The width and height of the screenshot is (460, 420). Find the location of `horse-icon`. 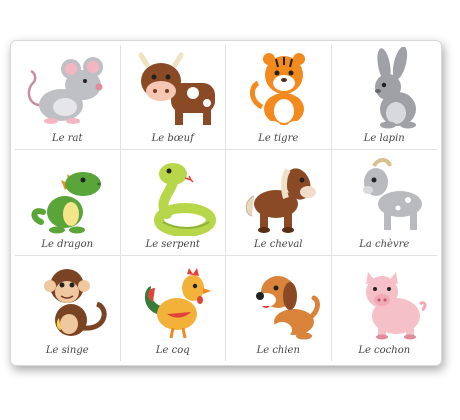

horse-icon is located at coordinates (280, 201).